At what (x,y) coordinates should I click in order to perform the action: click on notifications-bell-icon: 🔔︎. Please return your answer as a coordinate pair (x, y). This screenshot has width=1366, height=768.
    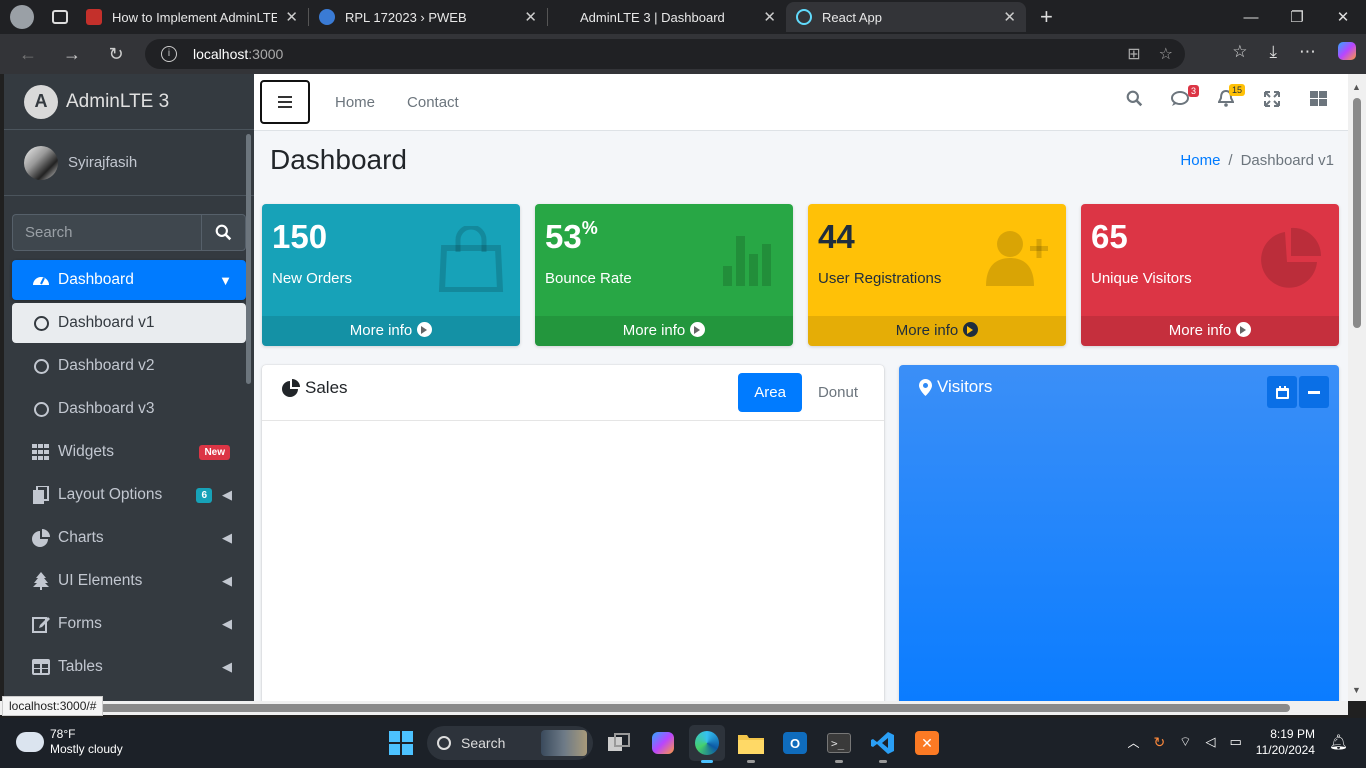
    Looking at the image, I should click on (1338, 742).